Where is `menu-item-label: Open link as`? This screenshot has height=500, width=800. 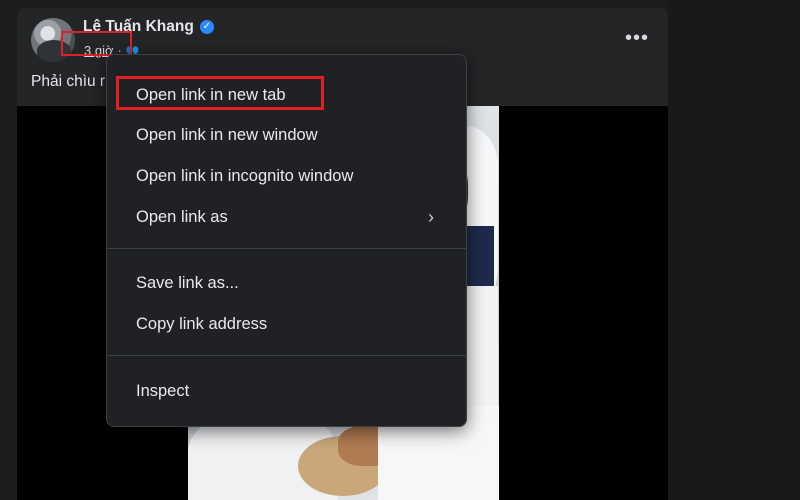 menu-item-label: Open link as is located at coordinates (182, 217).